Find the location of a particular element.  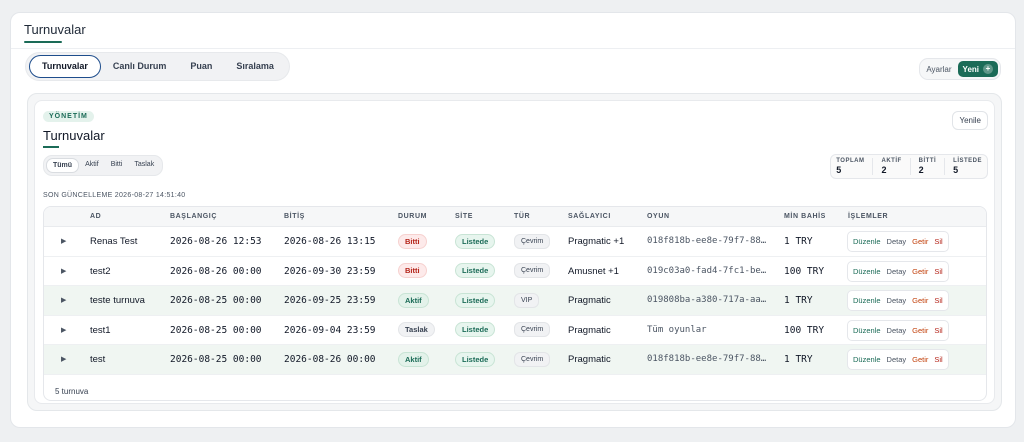

new-button: Yeni + is located at coordinates (977, 69).